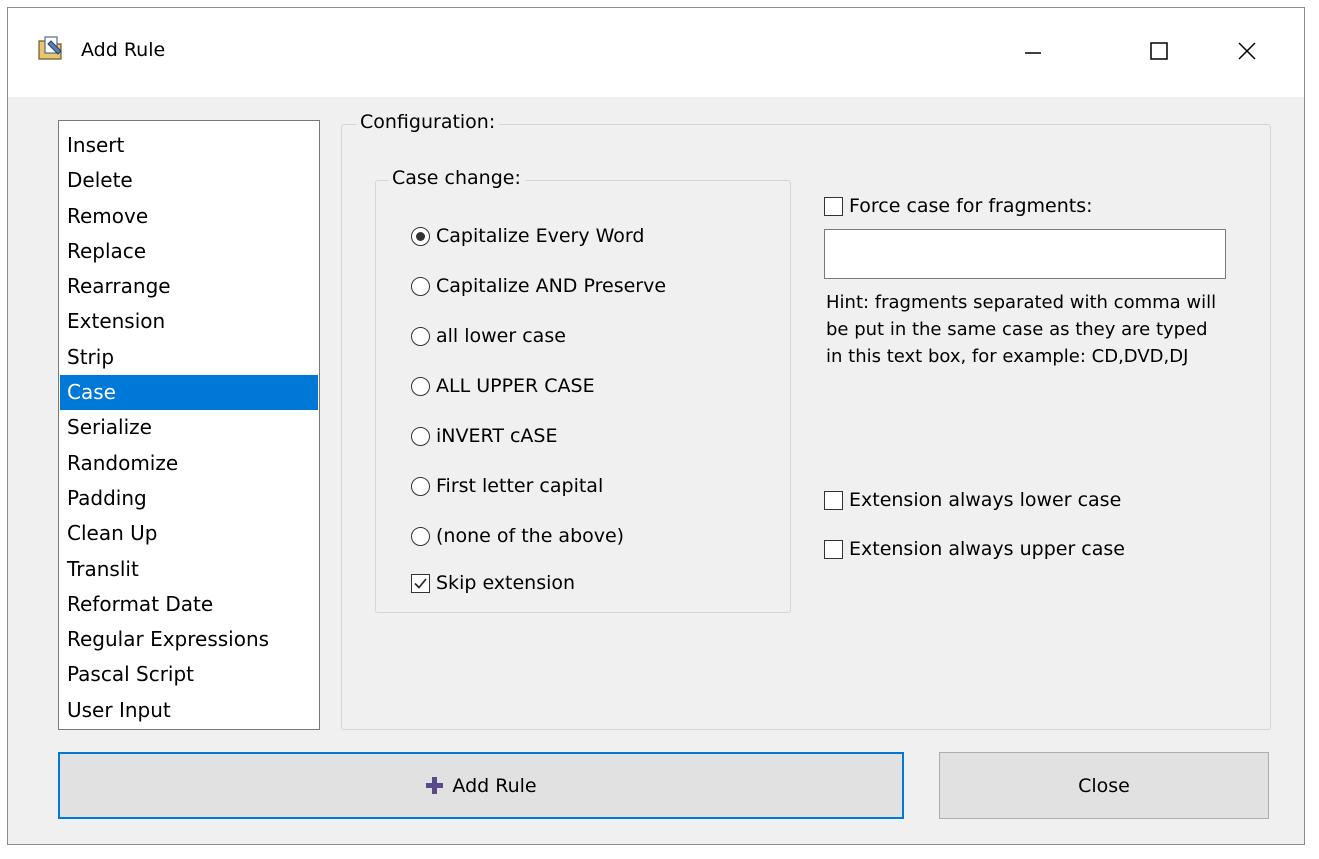 Image resolution: width=1319 pixels, height=859 pixels. I want to click on force-case-fragments-label: Force case for fragments:, so click(971, 206).